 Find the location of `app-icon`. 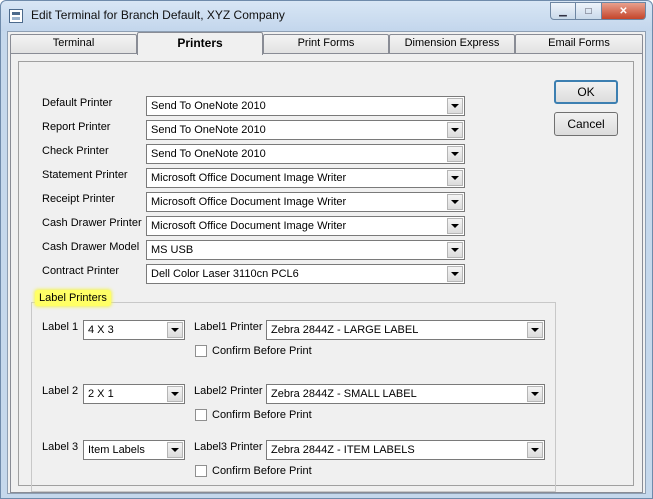

app-icon is located at coordinates (16, 16).